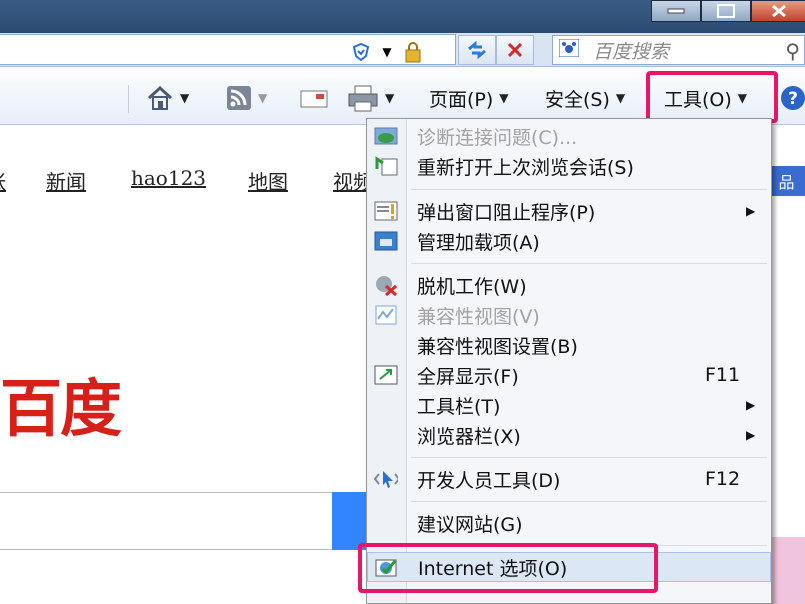 The height and width of the screenshot is (604, 805). I want to click on safety-menu-label: 安全(S), so click(577, 99).